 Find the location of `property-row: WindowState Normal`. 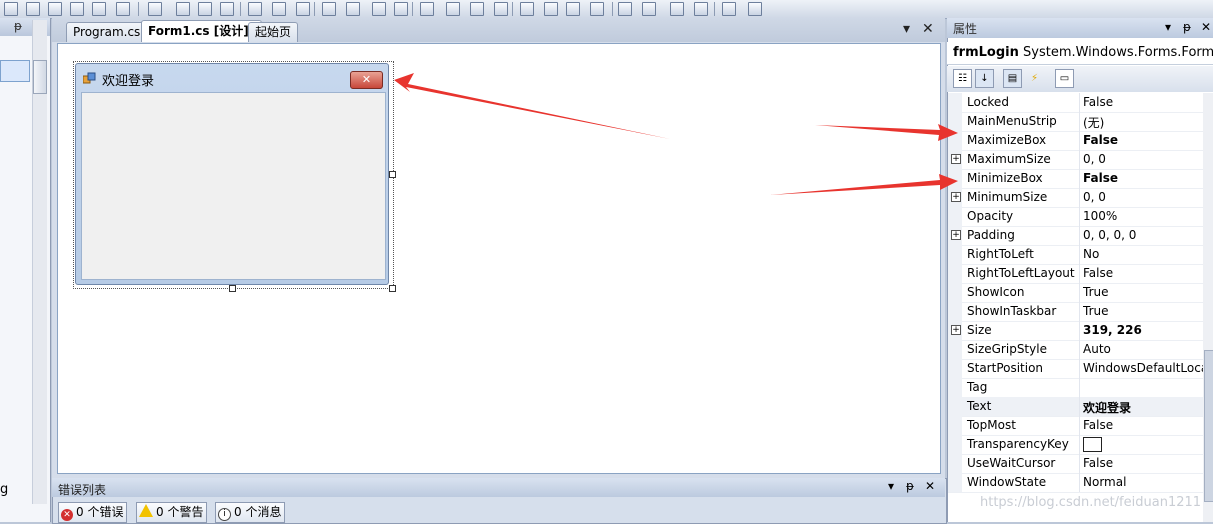

property-row: WindowState Normal is located at coordinates (1075, 483).